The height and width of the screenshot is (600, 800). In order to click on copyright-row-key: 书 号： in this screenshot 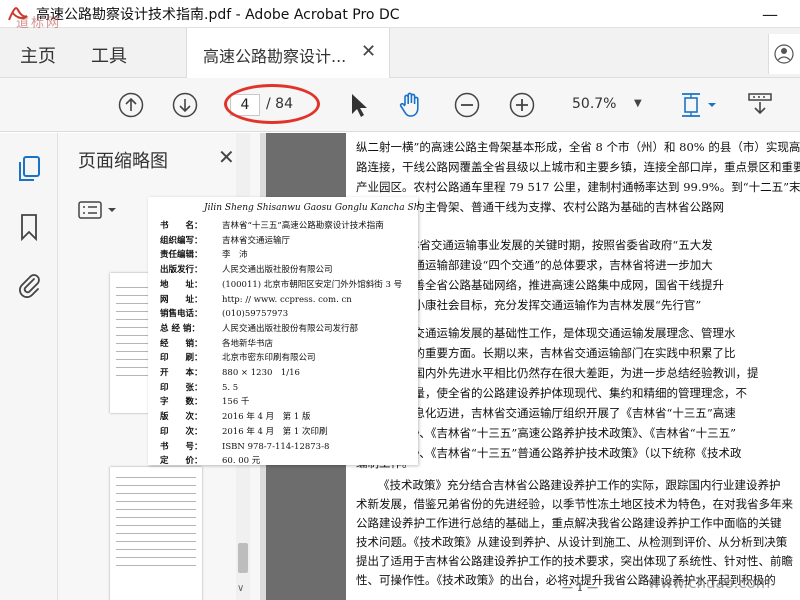, I will do `click(181, 446)`.